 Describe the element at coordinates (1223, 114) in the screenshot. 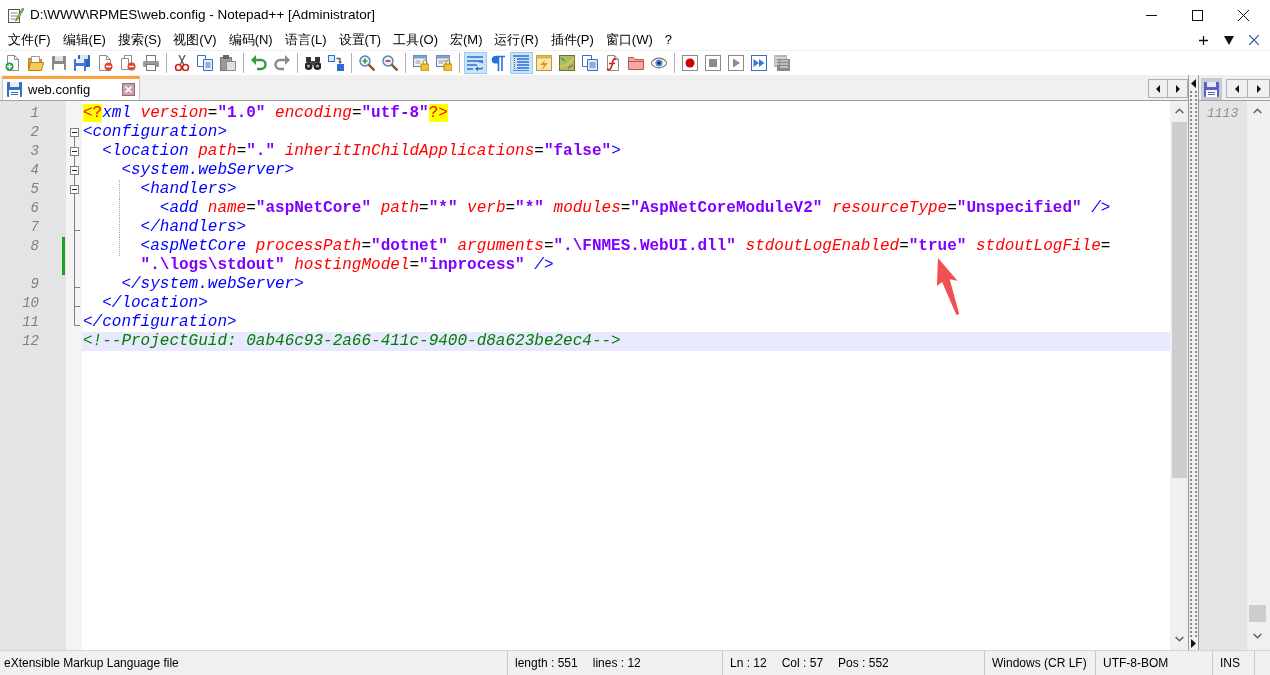

I see `line-number: 1113` at that location.